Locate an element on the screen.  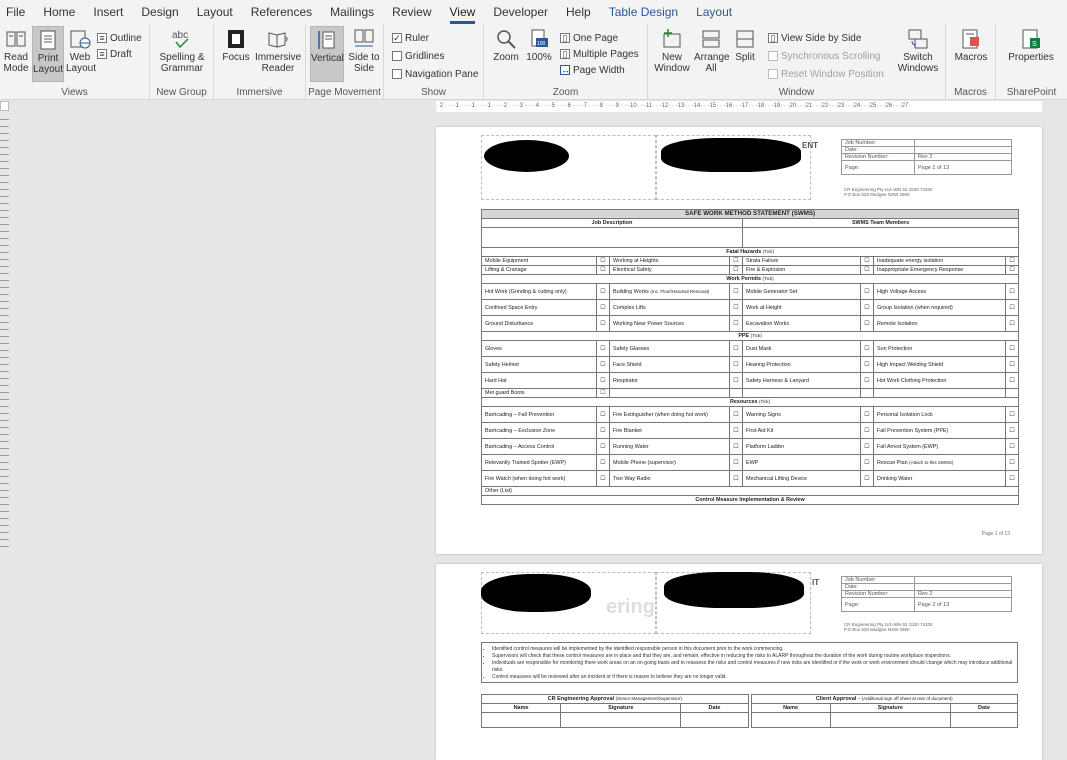
tab-home: Home is located at coordinates (59, 12).